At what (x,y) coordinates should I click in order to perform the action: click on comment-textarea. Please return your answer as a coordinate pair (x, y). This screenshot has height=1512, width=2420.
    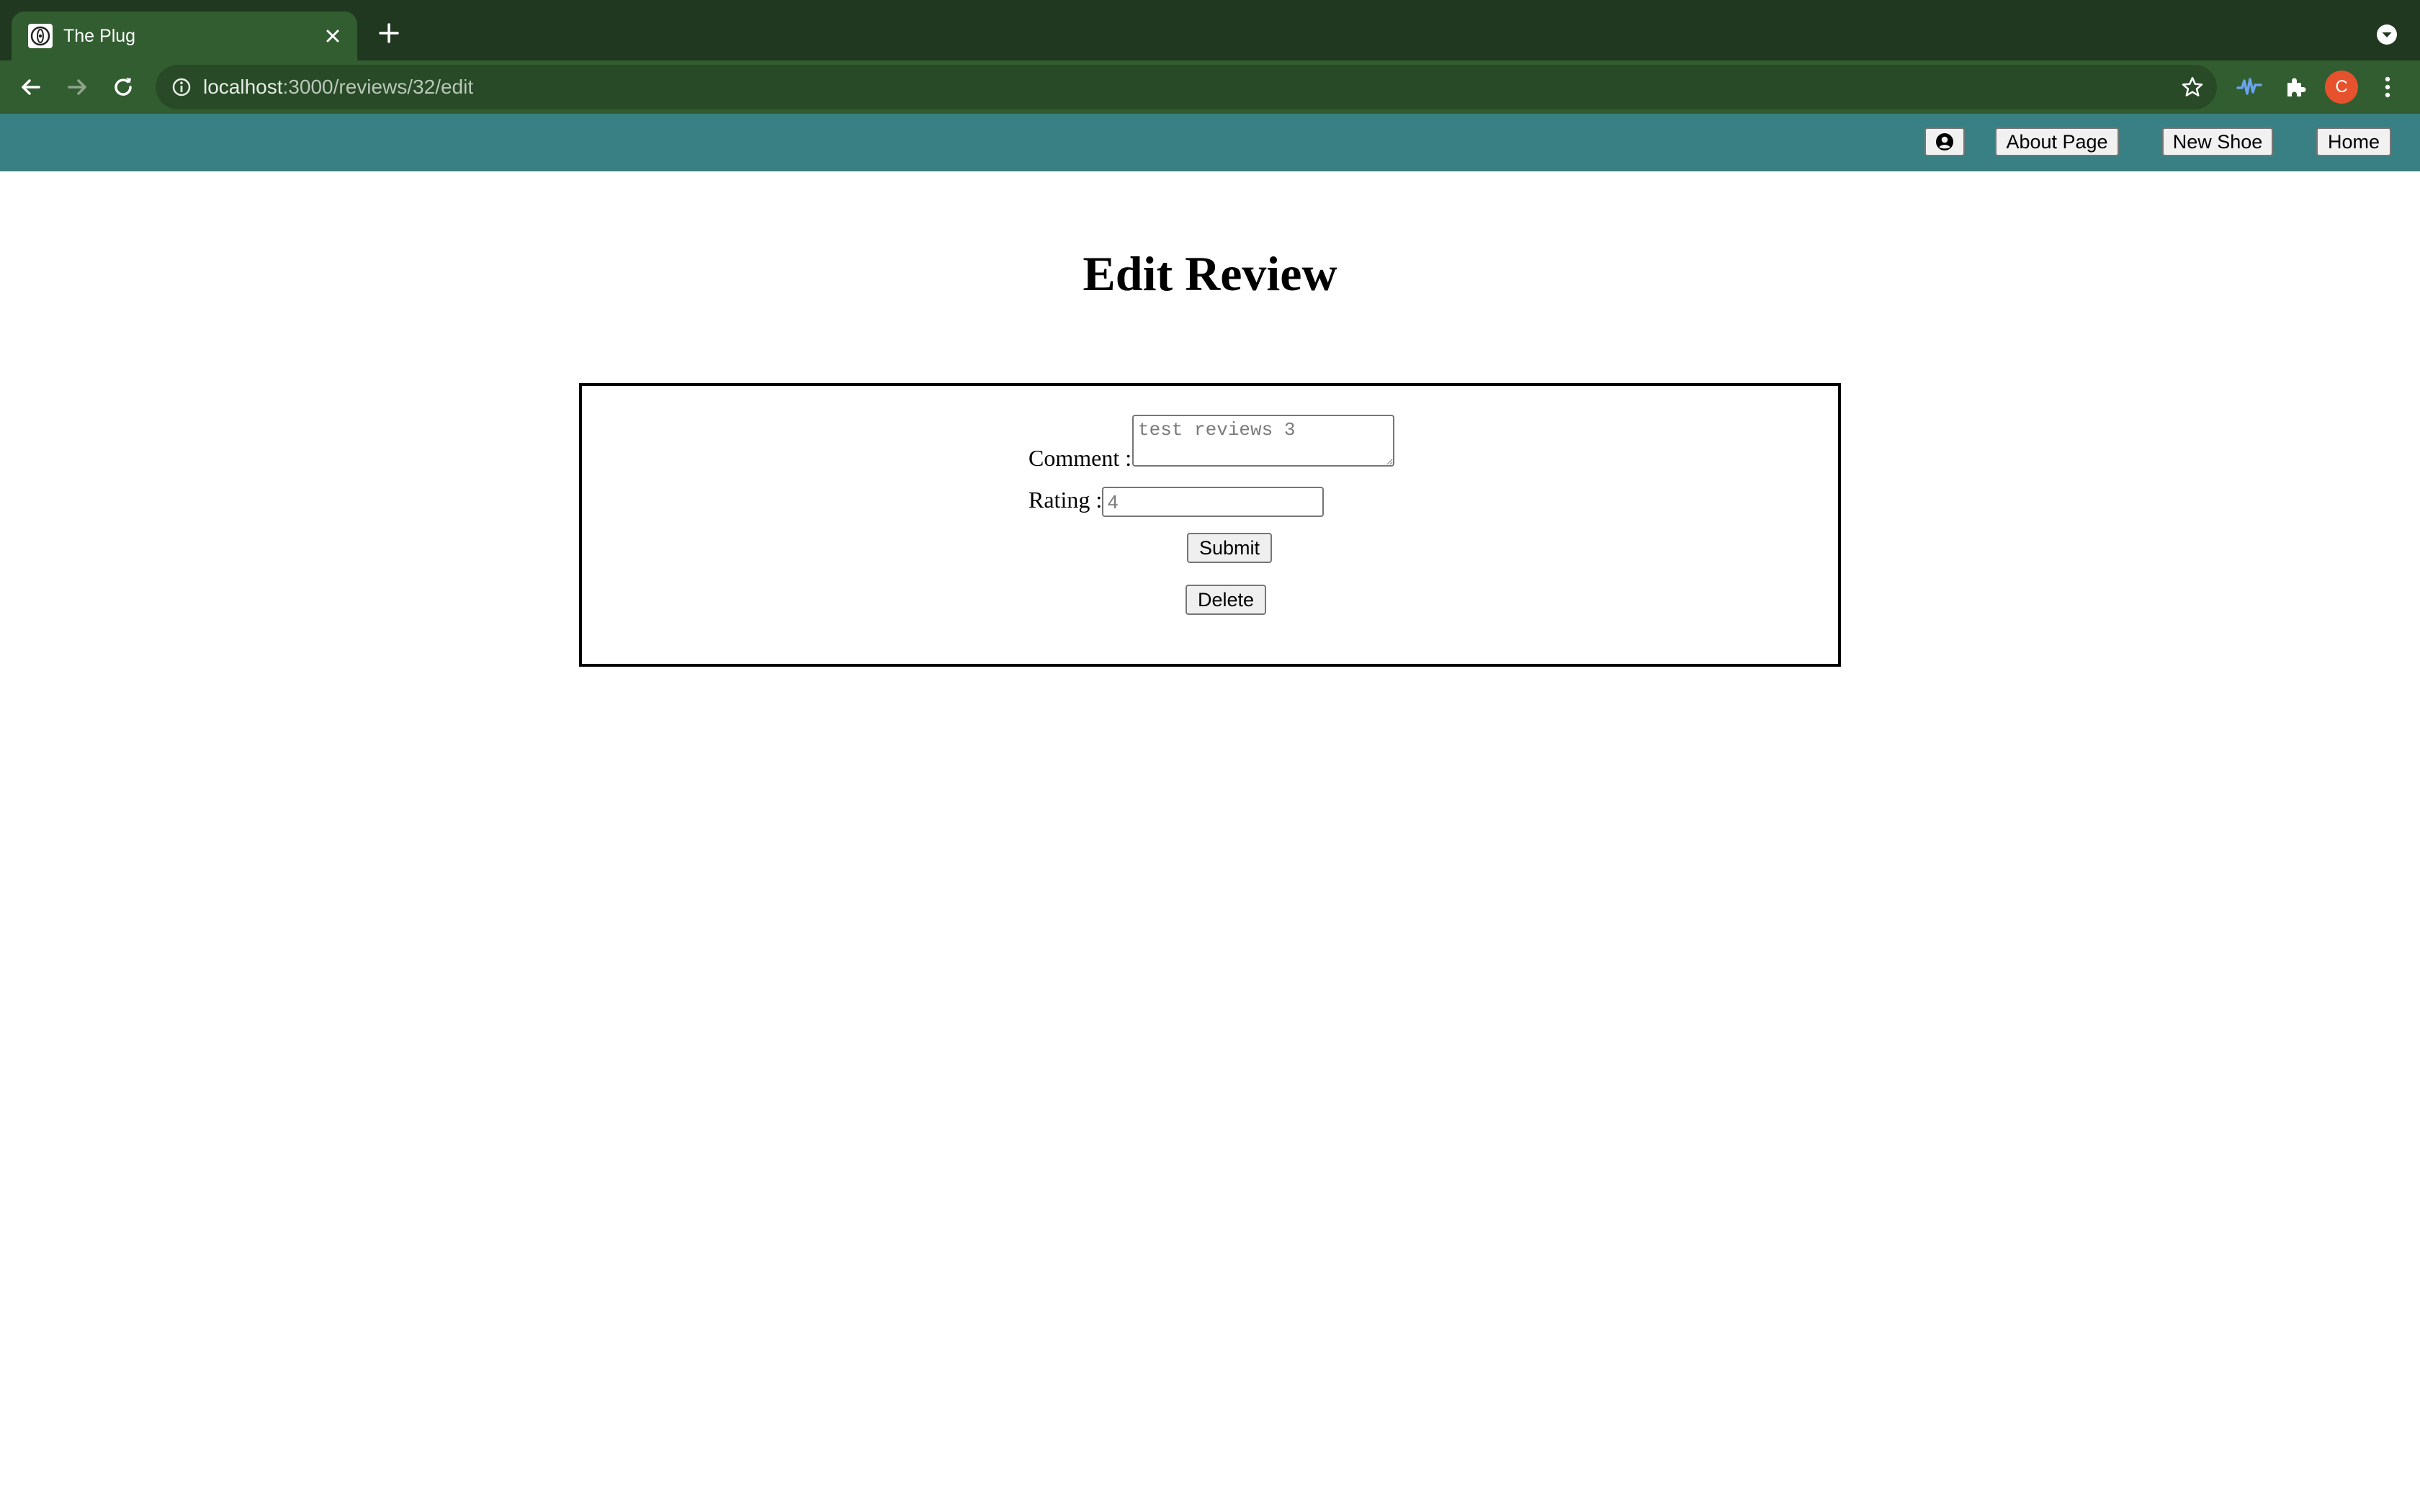
    Looking at the image, I should click on (1263, 441).